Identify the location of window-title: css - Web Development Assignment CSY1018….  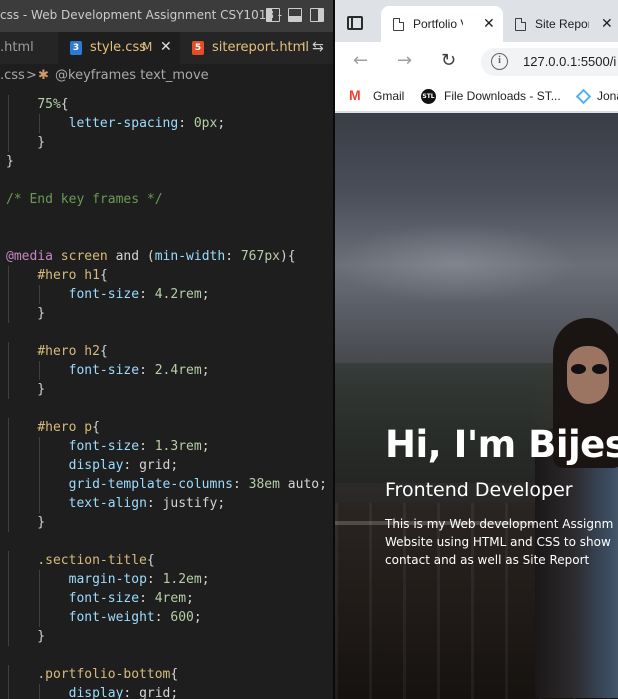
(141, 15).